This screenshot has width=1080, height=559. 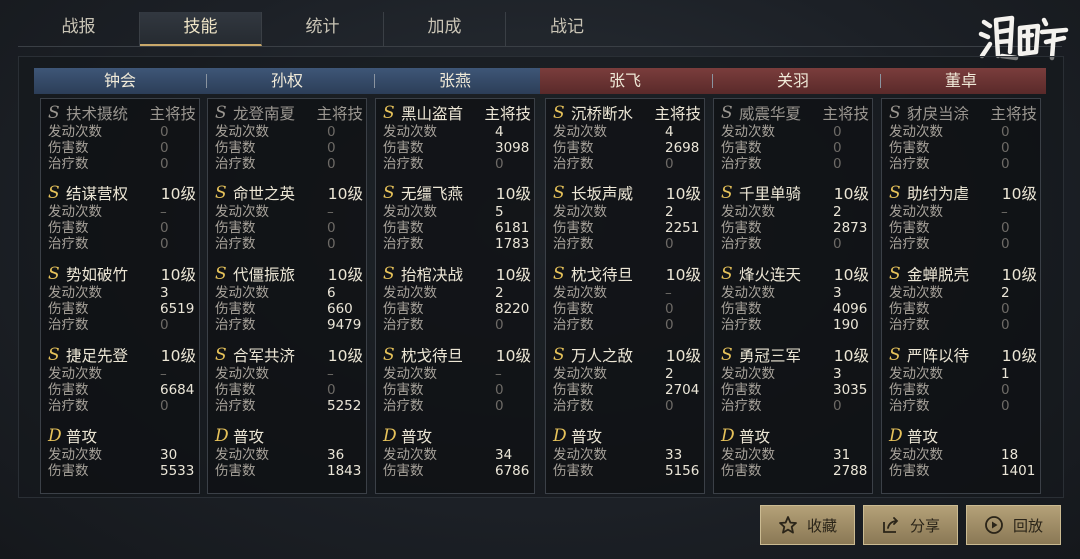 I want to click on skill-stat-row: 发动次数 –, so click(x=289, y=212).